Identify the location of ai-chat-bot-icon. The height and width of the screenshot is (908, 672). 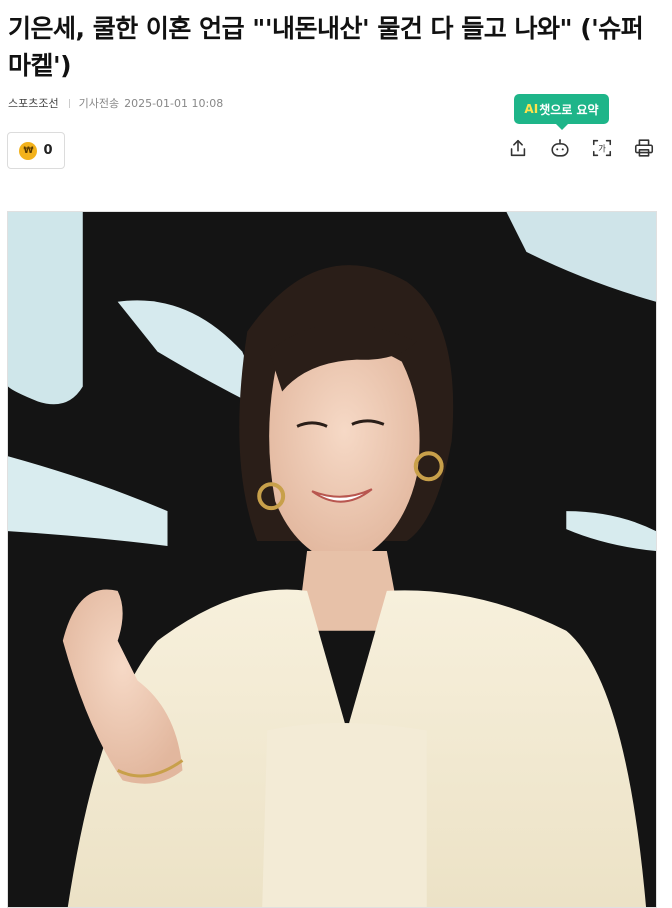
(560, 148).